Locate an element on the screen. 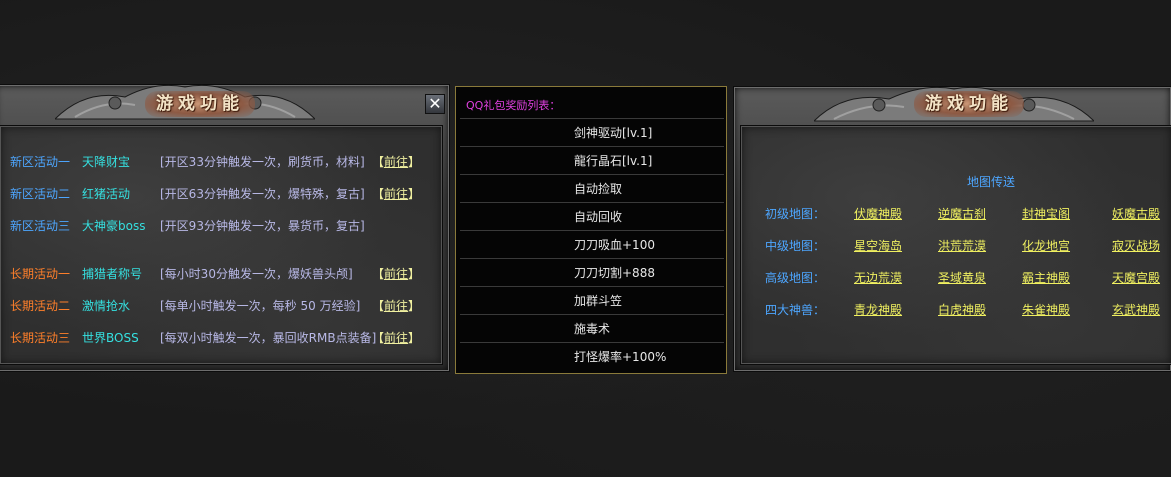 The image size is (1171, 477). map-link: 白虎神殿 is located at coordinates (962, 309).